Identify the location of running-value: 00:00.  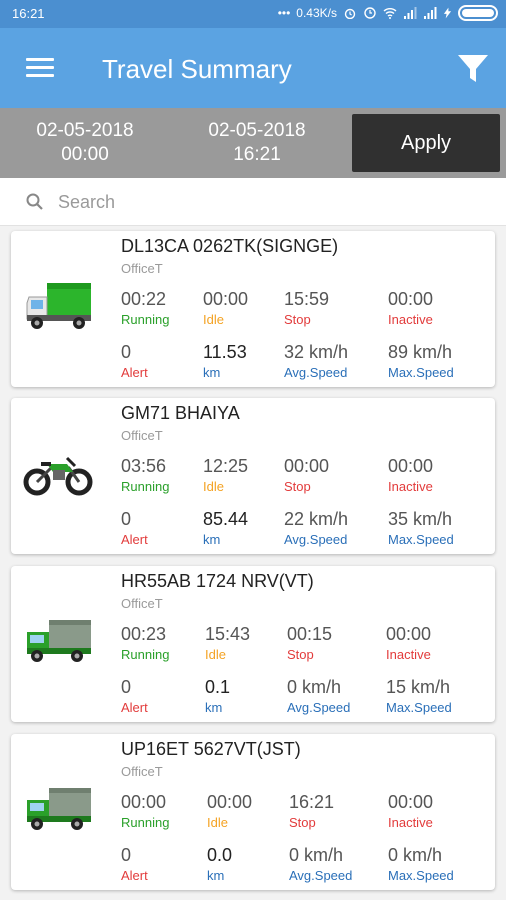
(144, 802).